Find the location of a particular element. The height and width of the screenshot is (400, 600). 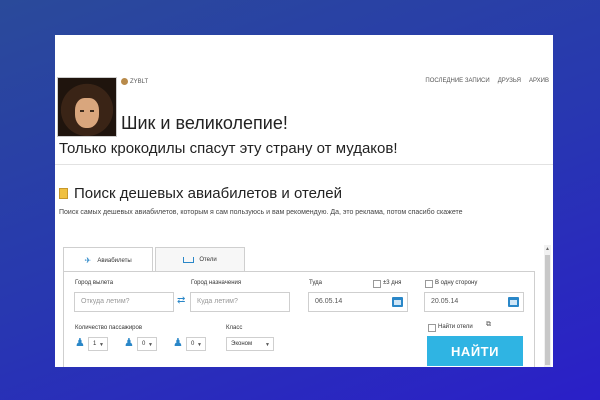

from-label: Город вылета is located at coordinates (94, 283).